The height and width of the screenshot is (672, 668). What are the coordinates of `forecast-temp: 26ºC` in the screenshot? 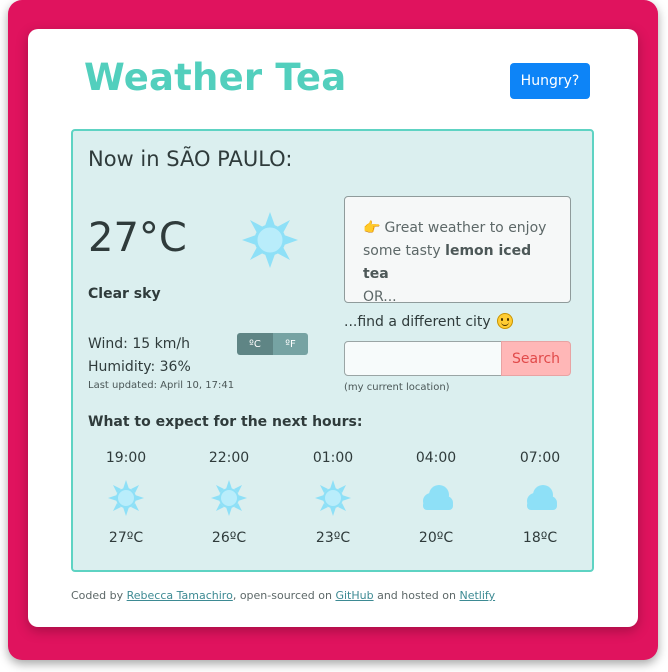 It's located at (229, 538).